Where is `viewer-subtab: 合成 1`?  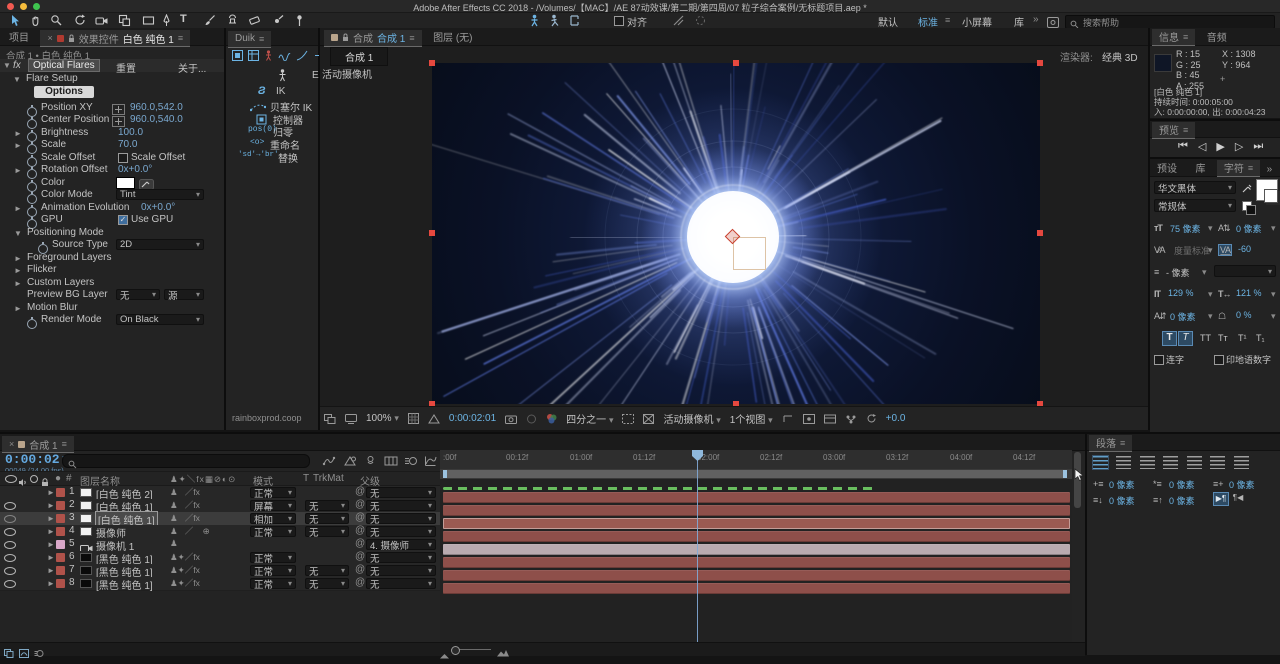
viewer-subtab: 合成 1 is located at coordinates (359, 56).